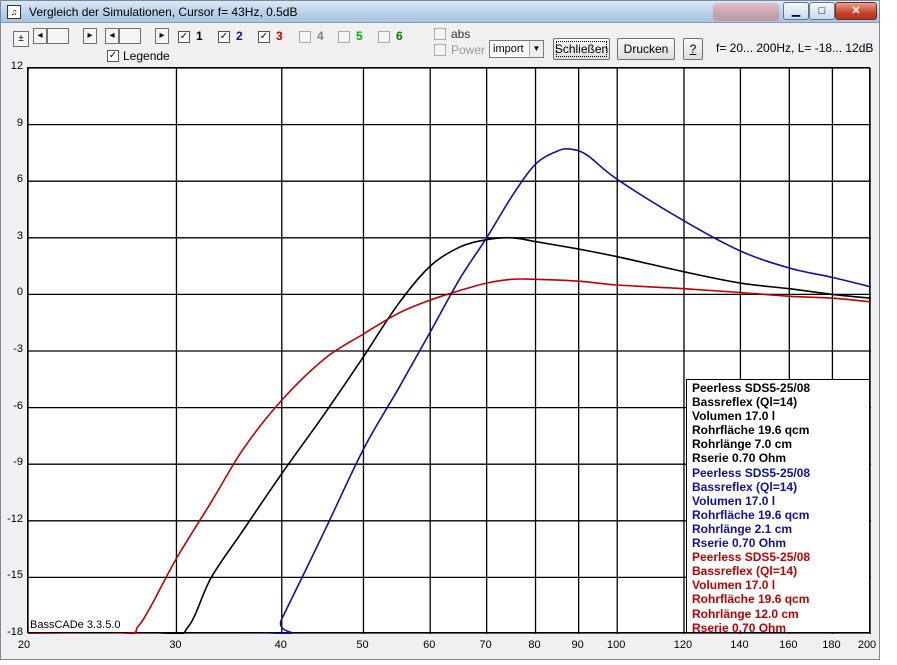 The image size is (897, 665). I want to click on y-tick-label: 9, so click(19, 122).